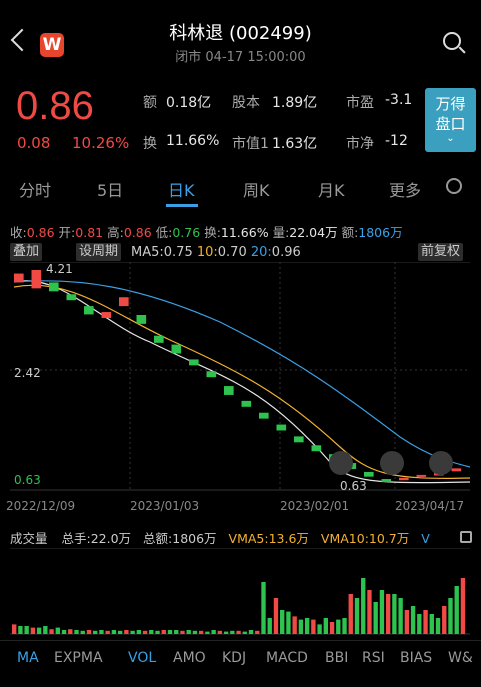 The width and height of the screenshot is (481, 687). Describe the element at coordinates (137, 232) in the screenshot. I see `high-value: 0.86` at that location.